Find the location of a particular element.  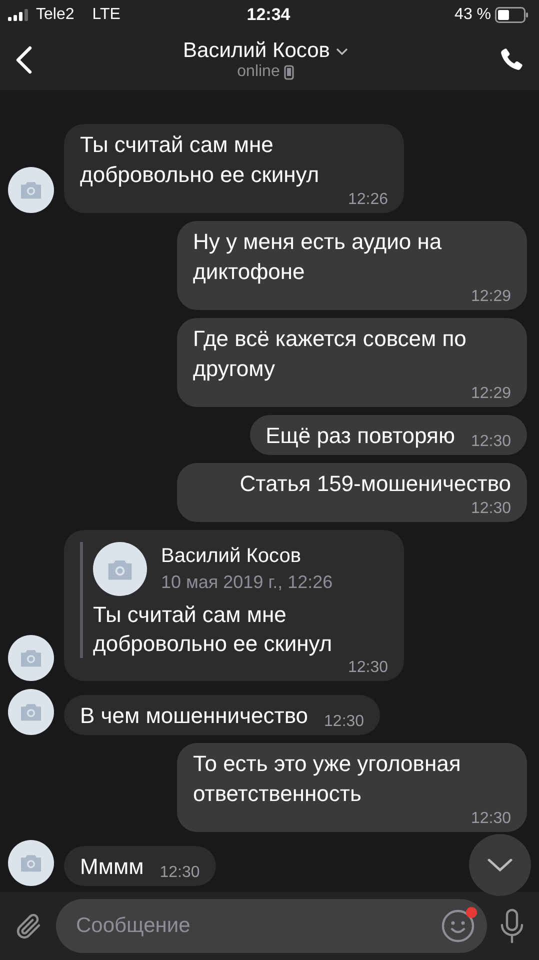

battery-icon is located at coordinates (512, 15).